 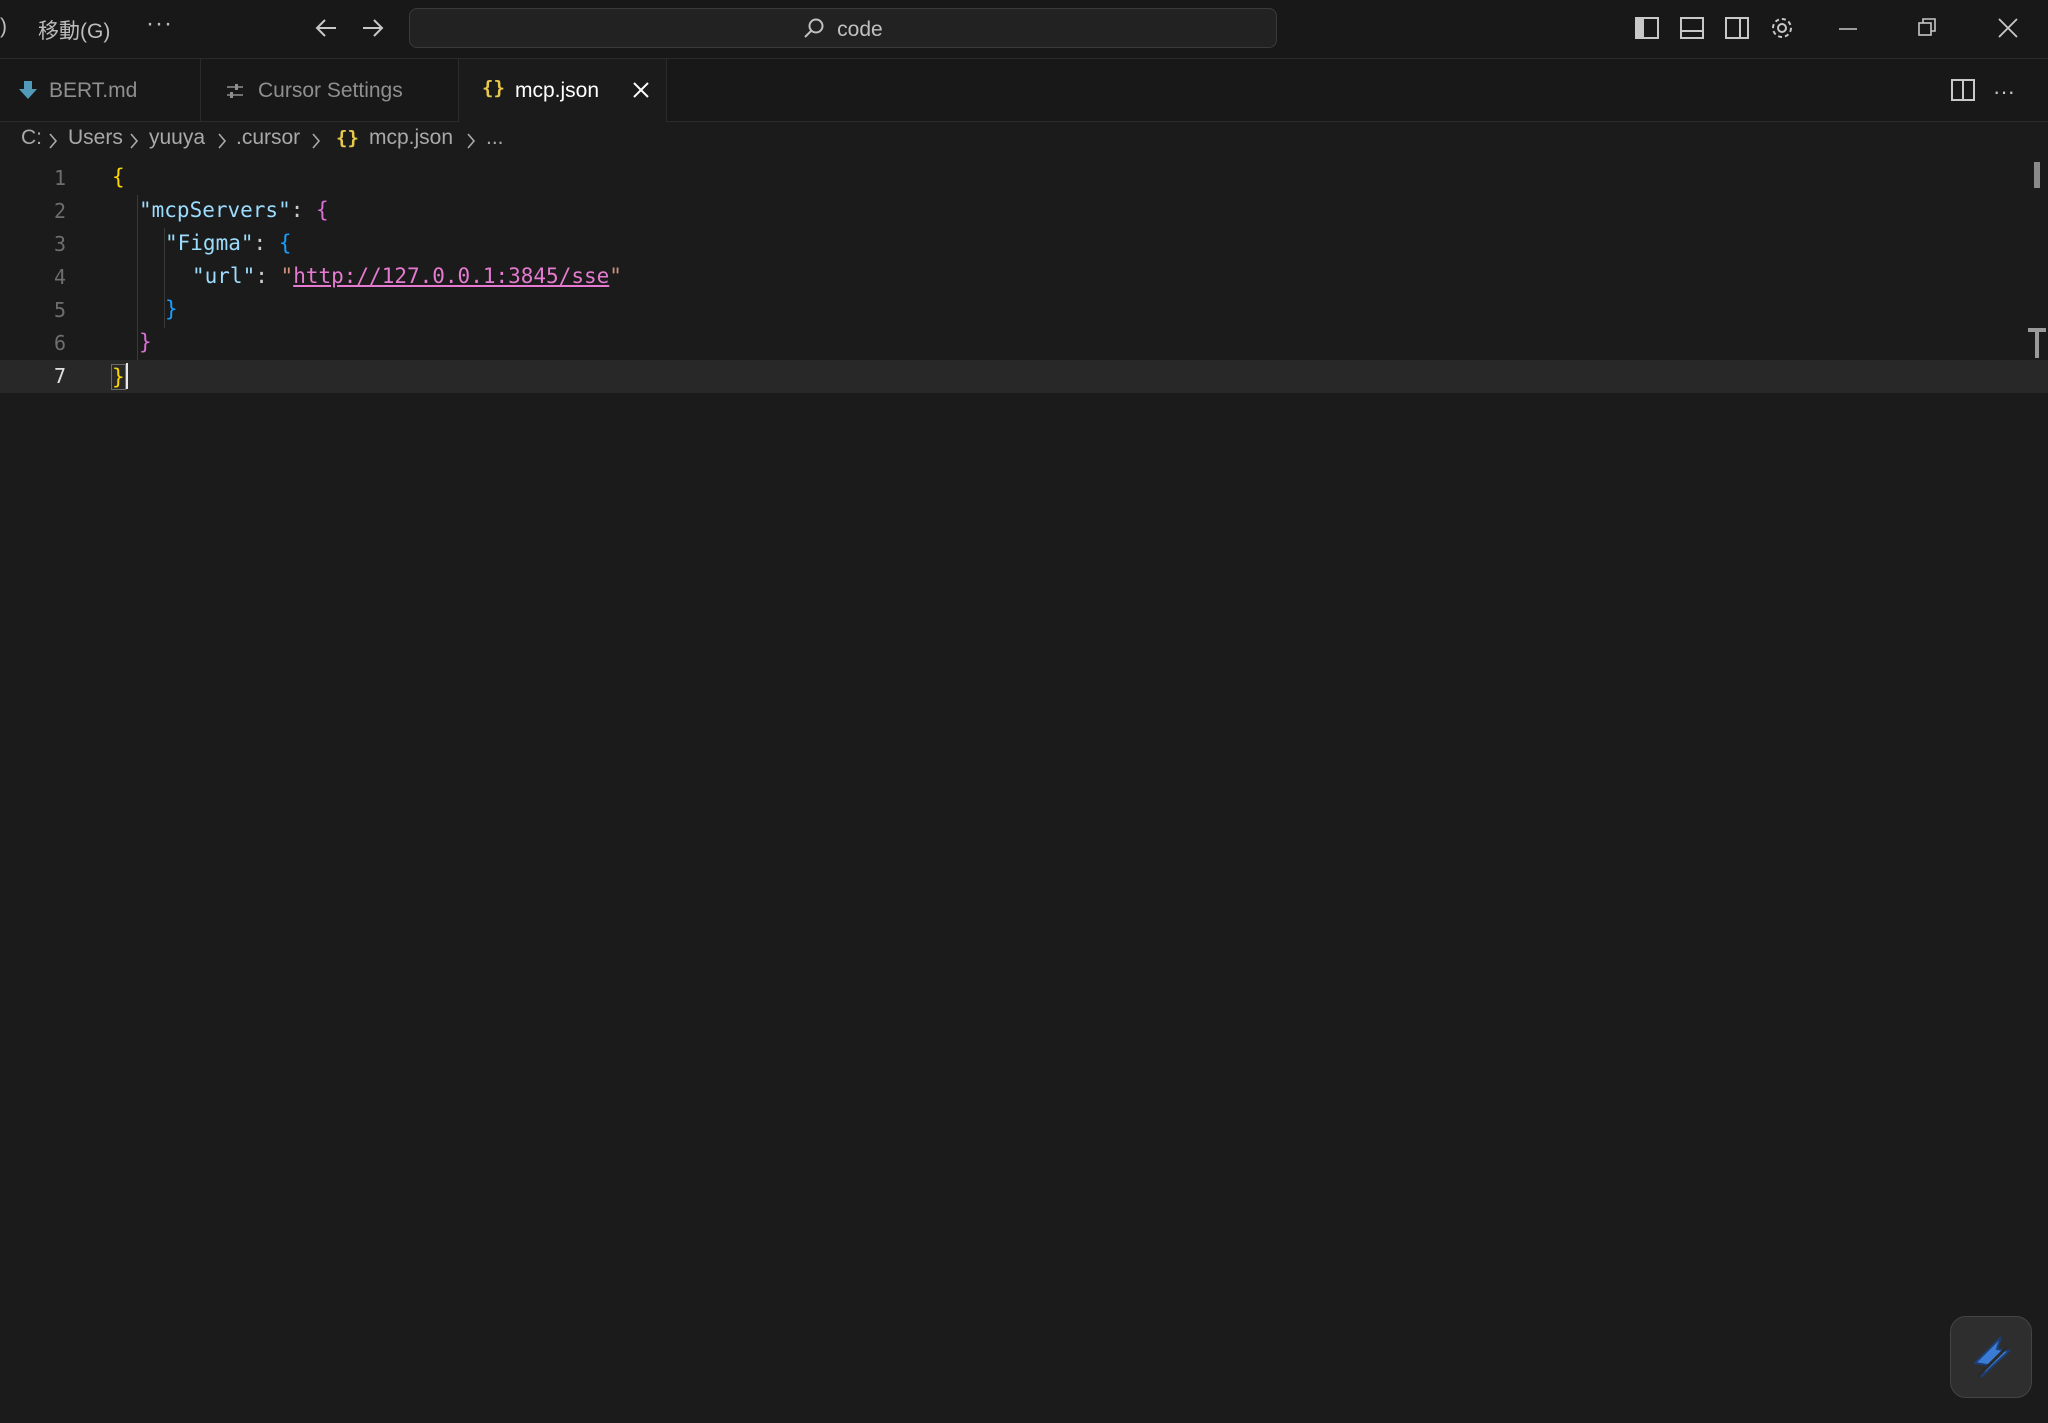 I want to click on toggle-primary-sidebar-icon, so click(x=1647, y=30).